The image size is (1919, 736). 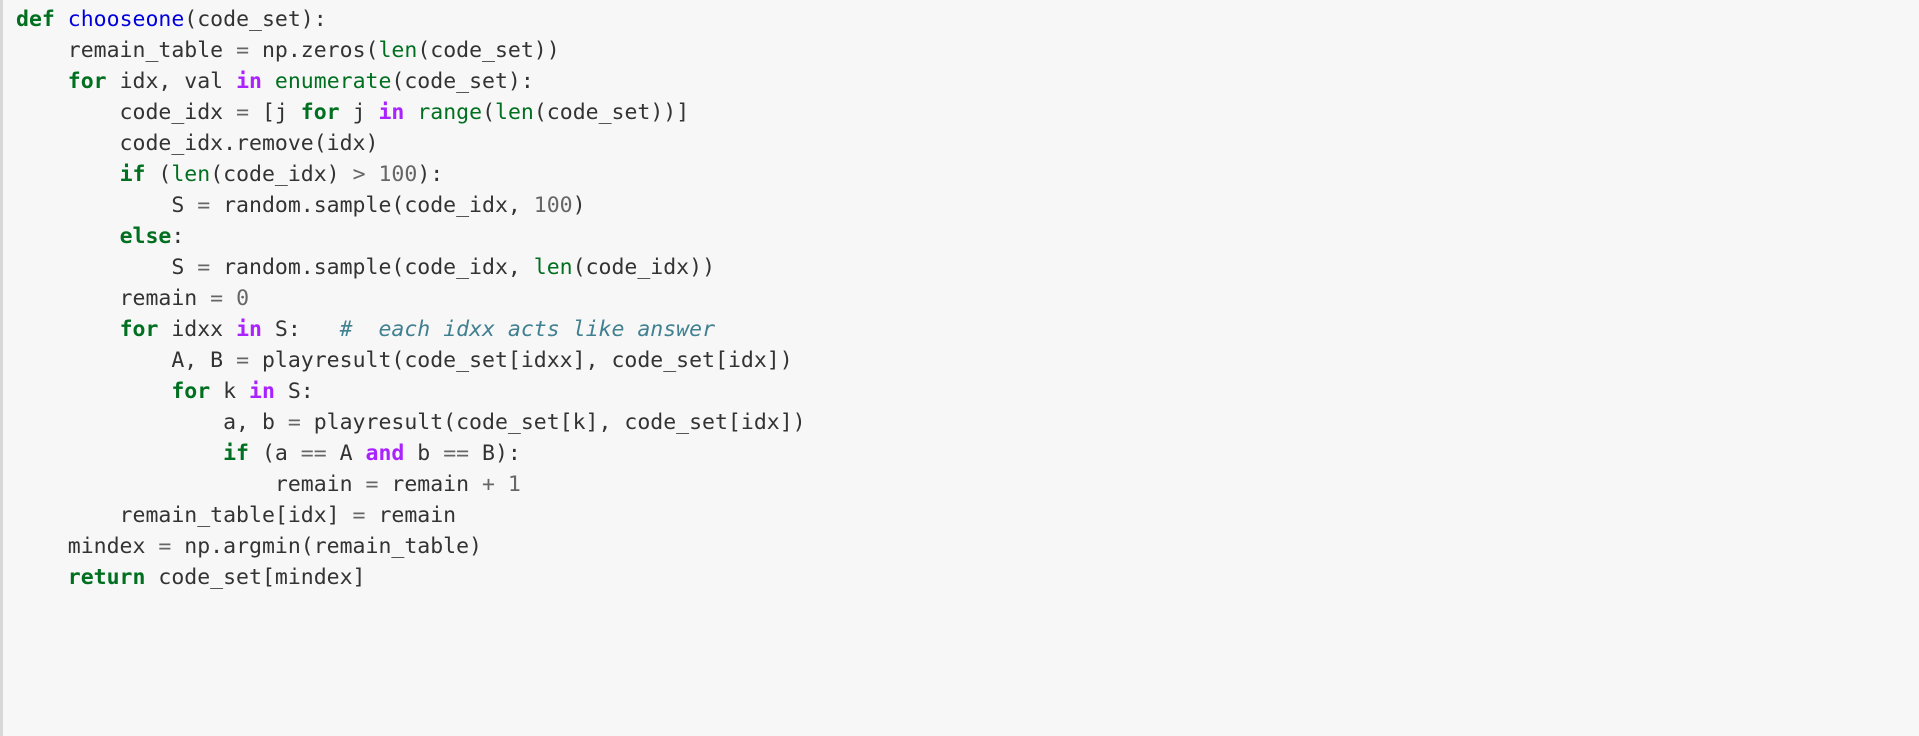 What do you see at coordinates (359, 174) in the screenshot?
I see `code-token: >` at bounding box center [359, 174].